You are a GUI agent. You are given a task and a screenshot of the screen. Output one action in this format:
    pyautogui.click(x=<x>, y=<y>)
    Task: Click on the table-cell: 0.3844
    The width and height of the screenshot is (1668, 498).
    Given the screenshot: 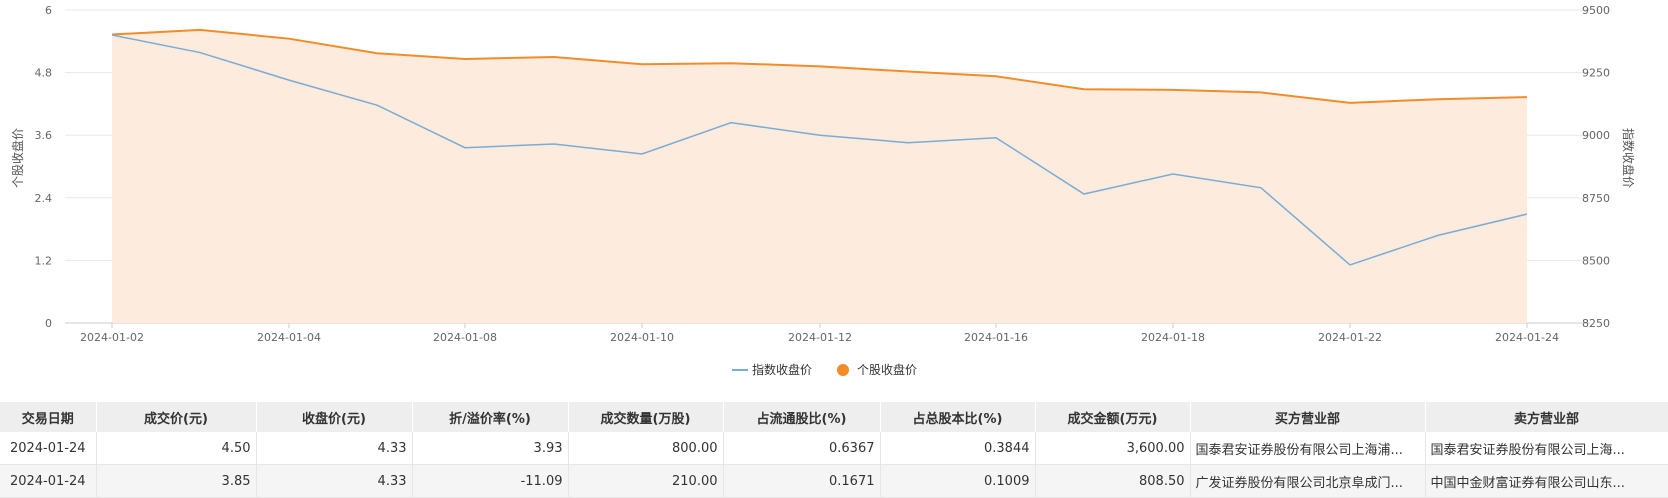 What is the action you would take?
    pyautogui.click(x=958, y=448)
    